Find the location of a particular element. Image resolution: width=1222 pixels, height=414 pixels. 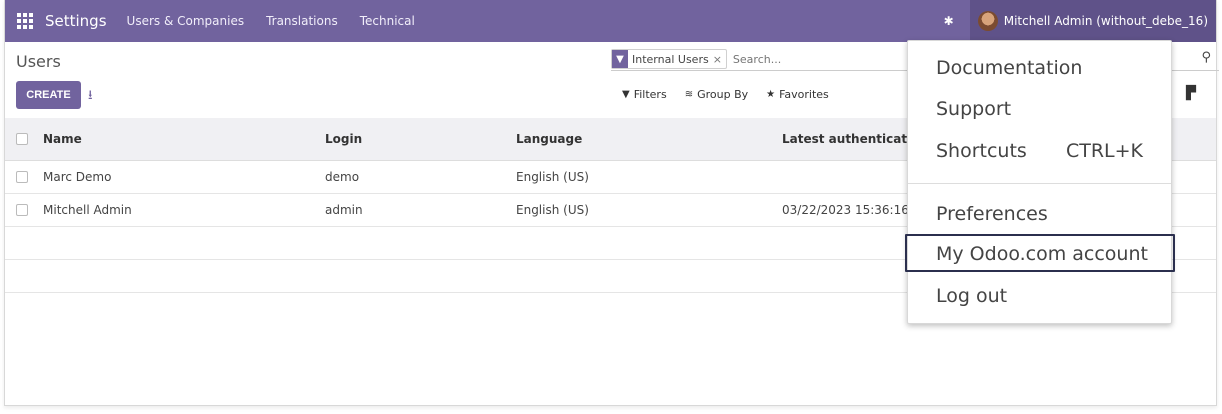

nav-users-companies: Users & Companies is located at coordinates (186, 21).